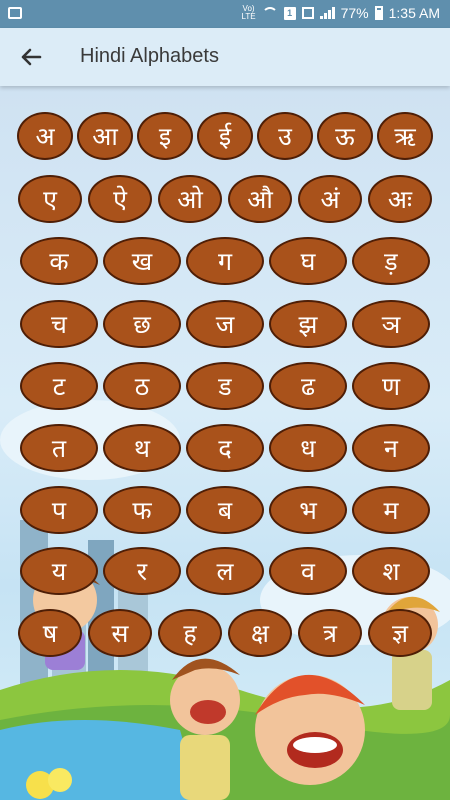 This screenshot has height=800, width=450. Describe the element at coordinates (345, 136) in the screenshot. I see `letter-button: ऊ` at that location.